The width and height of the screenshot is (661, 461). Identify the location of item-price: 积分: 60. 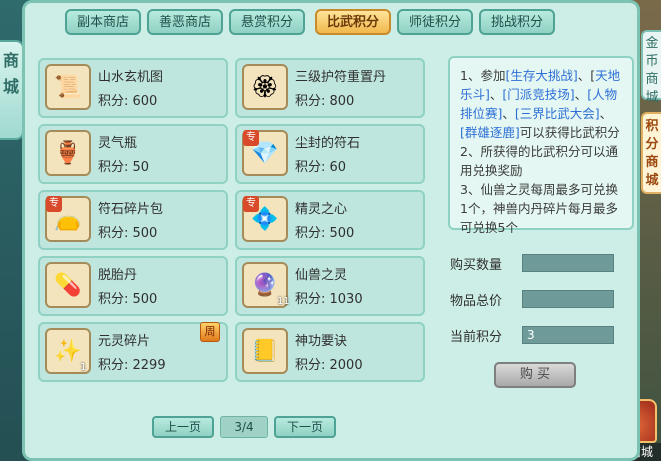
(321, 167).